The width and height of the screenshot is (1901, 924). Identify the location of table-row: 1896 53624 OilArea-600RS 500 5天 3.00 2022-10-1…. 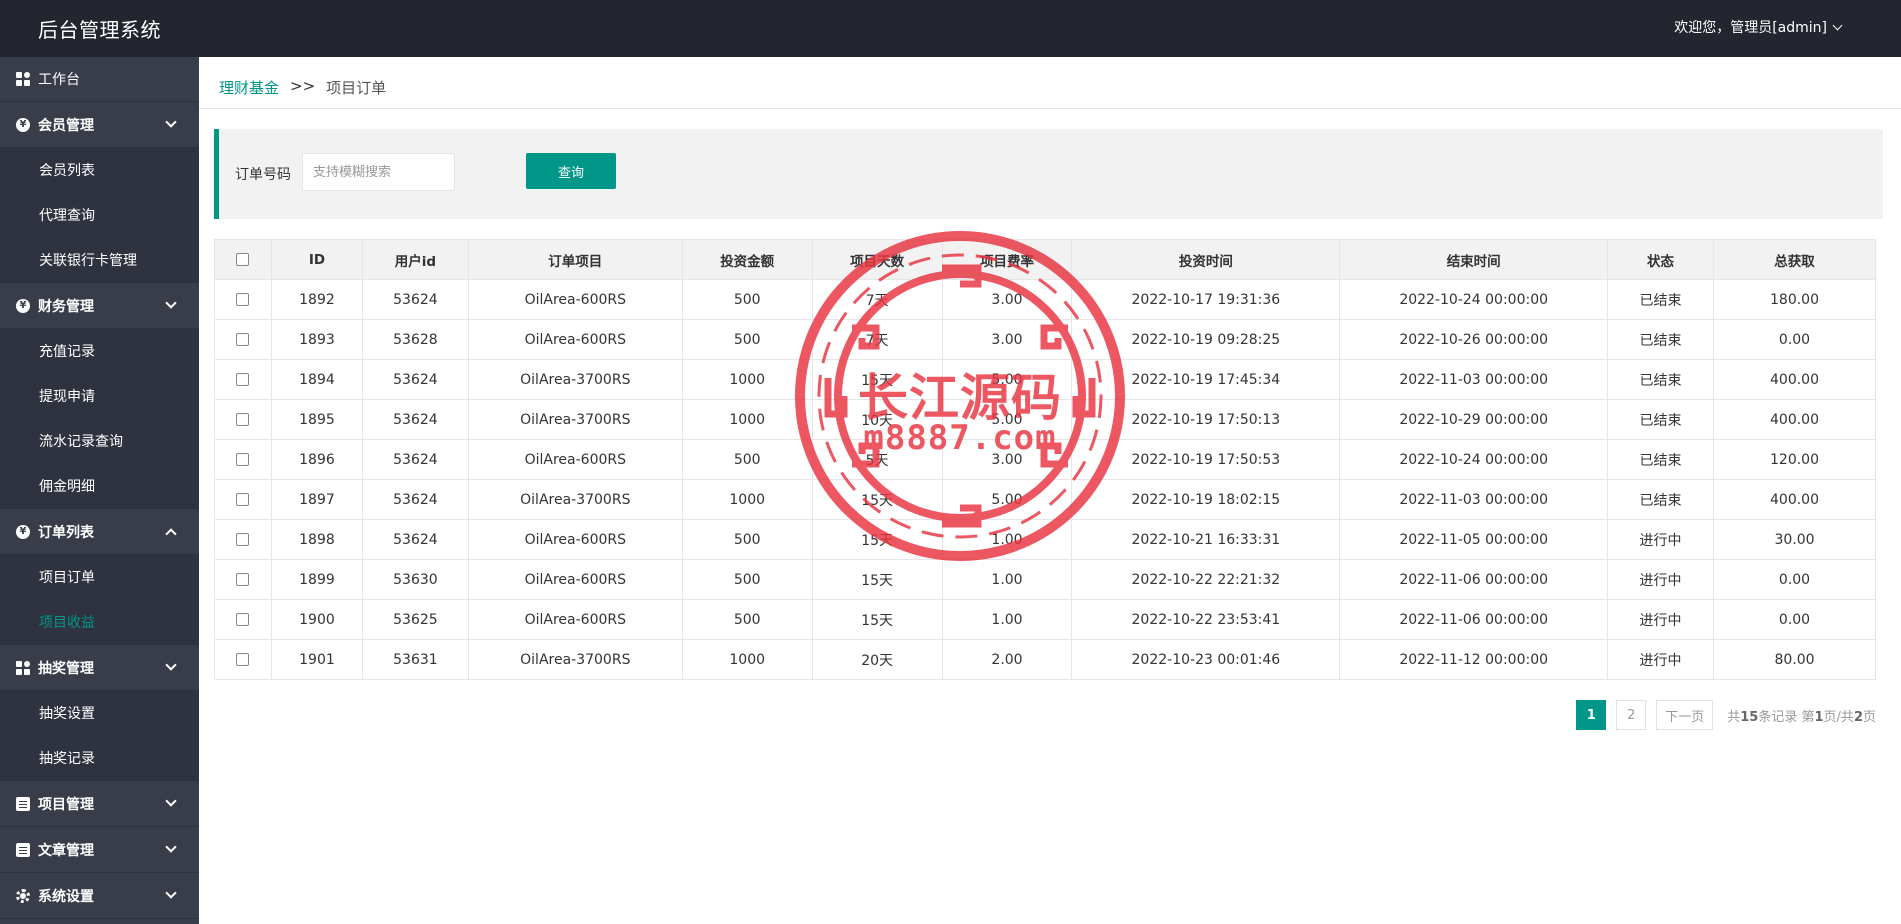
(1045, 459).